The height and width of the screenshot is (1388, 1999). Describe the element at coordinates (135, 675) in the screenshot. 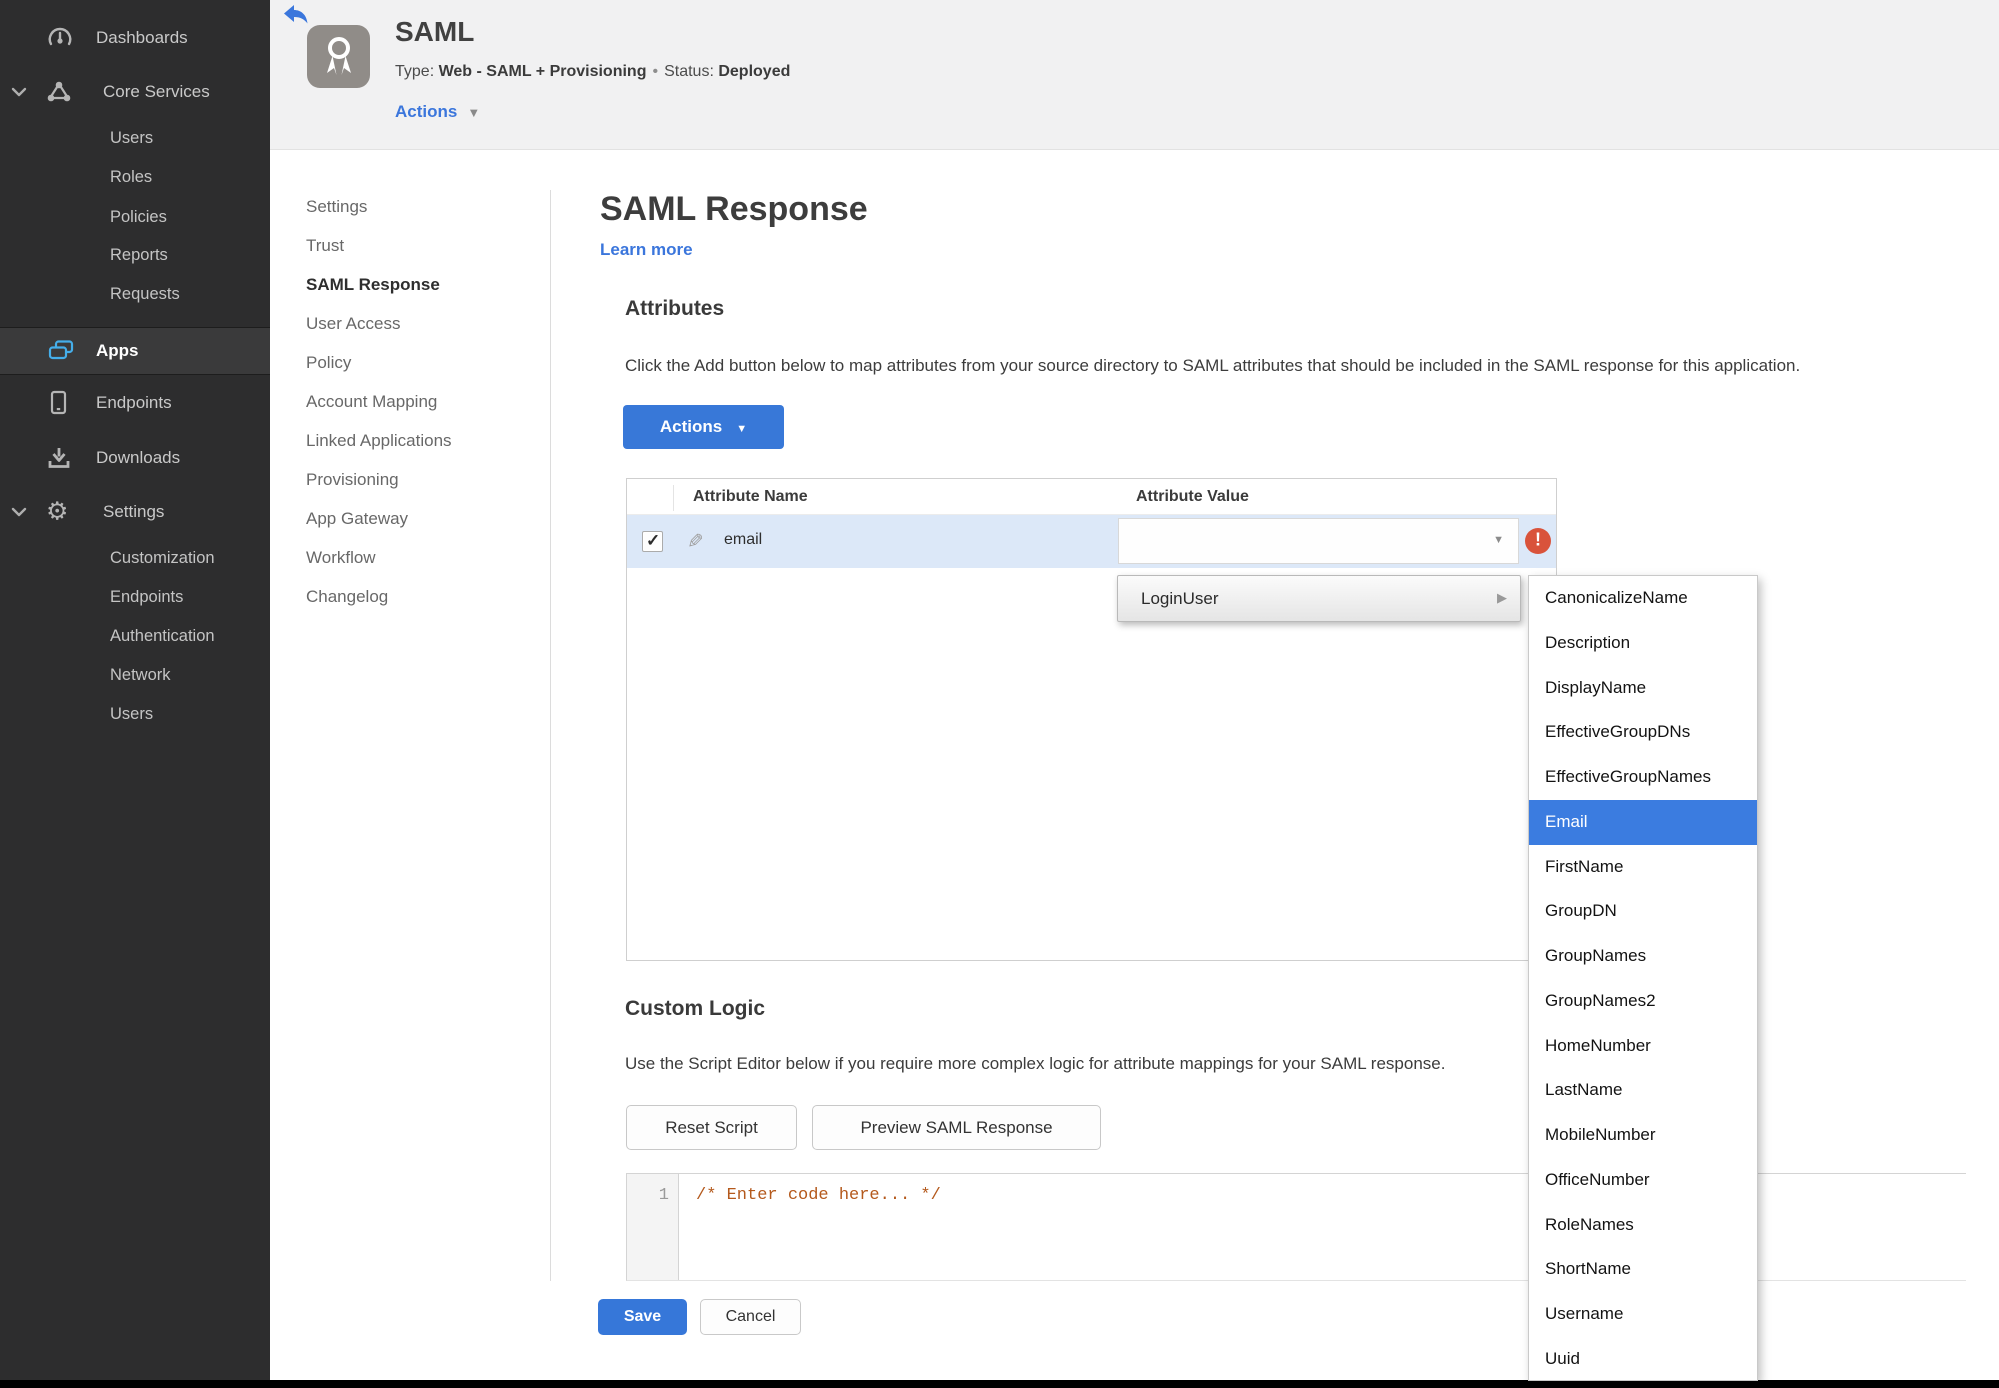

I see `sidebar-item-network: Network` at that location.